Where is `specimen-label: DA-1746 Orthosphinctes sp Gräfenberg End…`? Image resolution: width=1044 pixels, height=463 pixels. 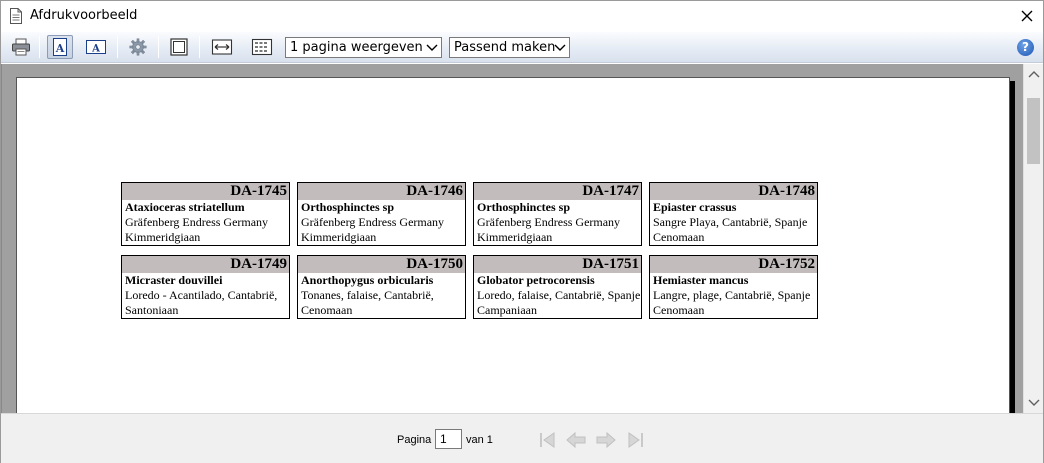 specimen-label: DA-1746 Orthosphinctes sp Gräfenberg End… is located at coordinates (381, 214).